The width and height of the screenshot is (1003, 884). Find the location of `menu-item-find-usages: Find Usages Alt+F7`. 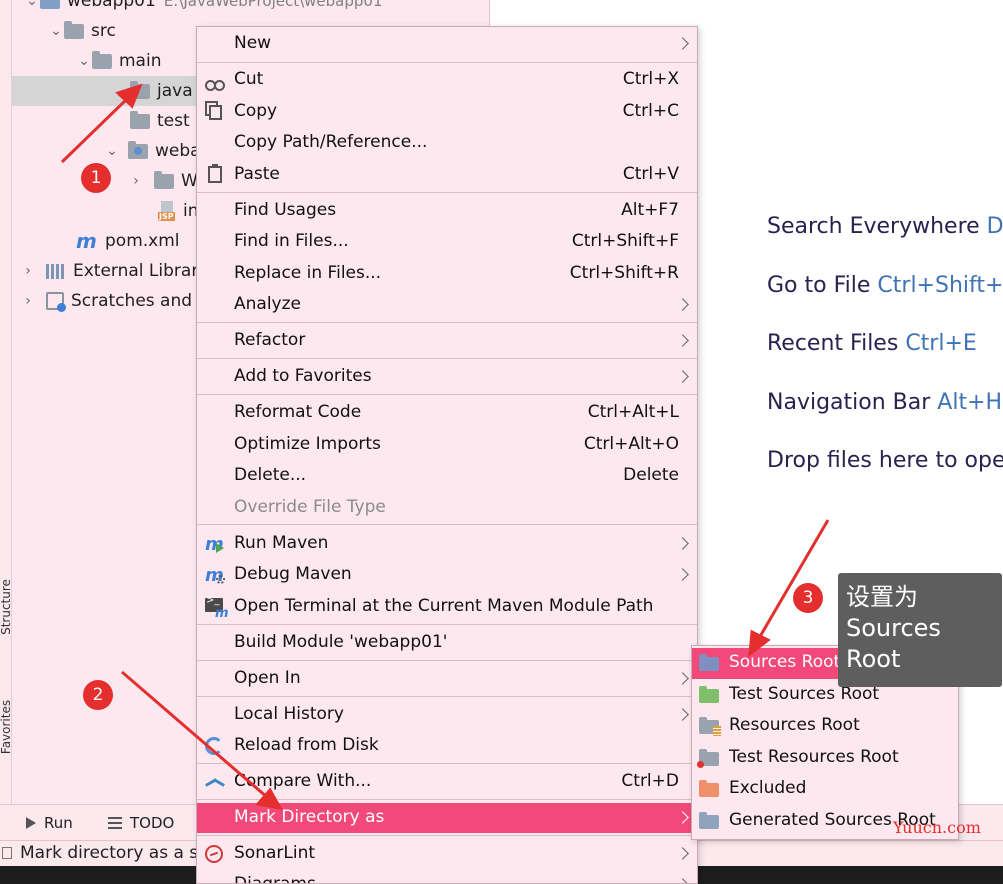

menu-item-find-usages: Find Usages Alt+F7 is located at coordinates (447, 211).